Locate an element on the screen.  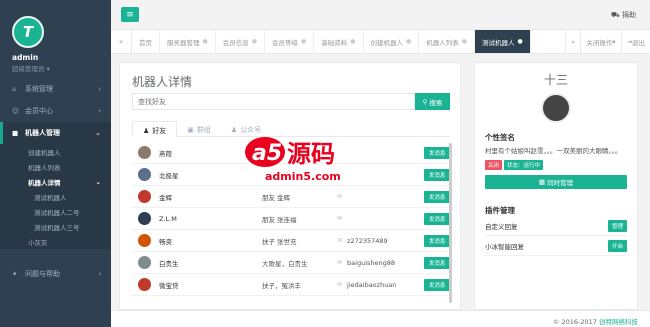
watermark-a5: a5 is located at coordinates (267, 153).